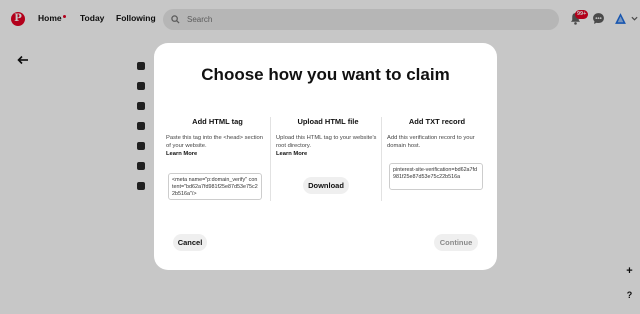  What do you see at coordinates (328, 121) in the screenshot?
I see `upload-file-heading: Upload HTML file` at bounding box center [328, 121].